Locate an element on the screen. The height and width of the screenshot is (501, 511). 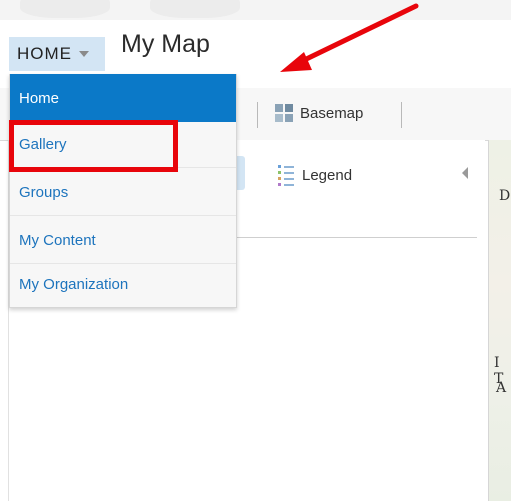
chevron-down-icon is located at coordinates (84, 54).